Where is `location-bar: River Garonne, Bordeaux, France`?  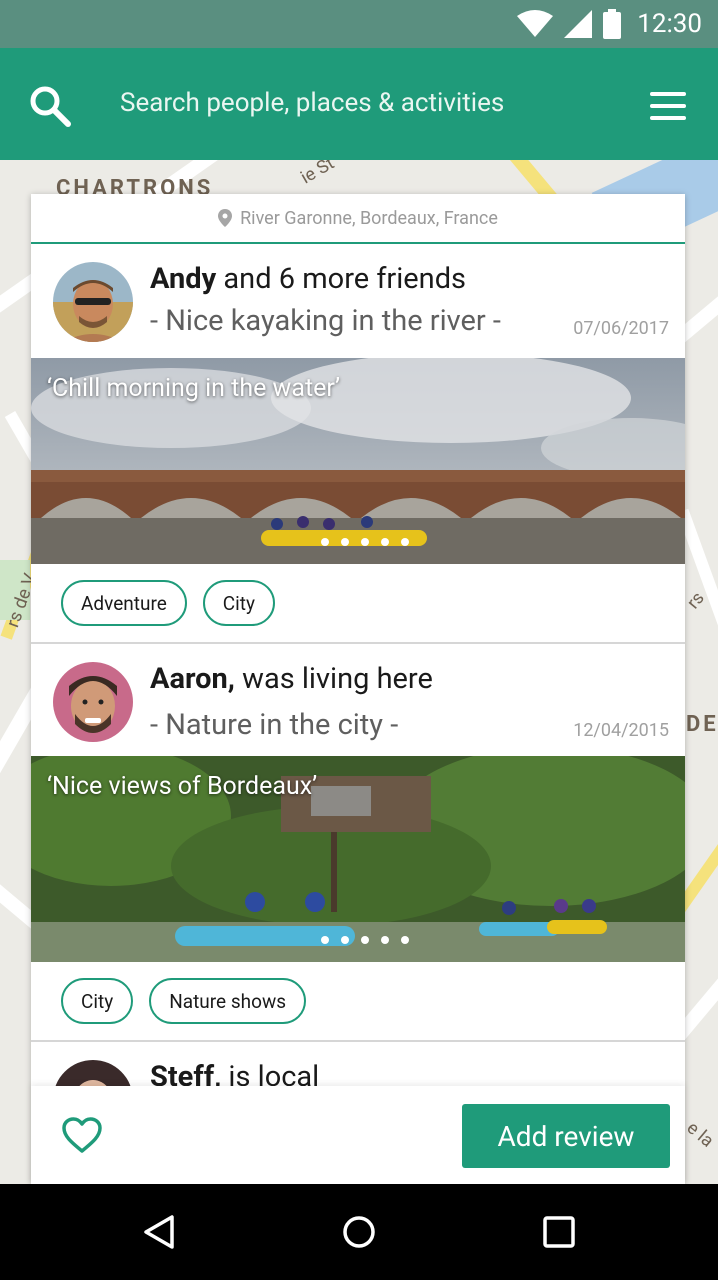
location-bar: River Garonne, Bordeaux, France is located at coordinates (358, 219).